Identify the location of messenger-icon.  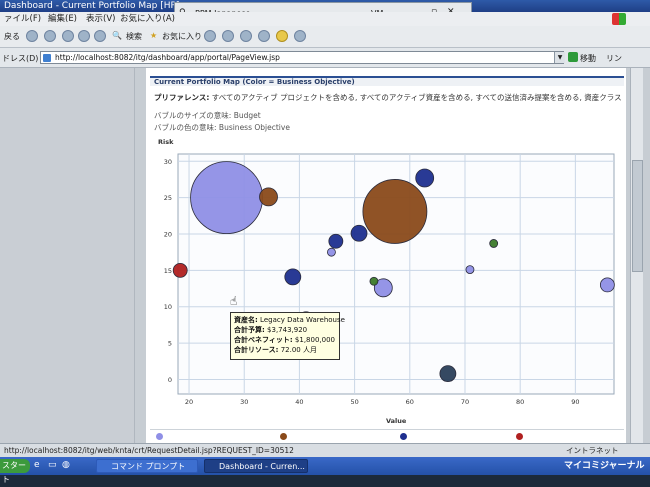
(300, 36).